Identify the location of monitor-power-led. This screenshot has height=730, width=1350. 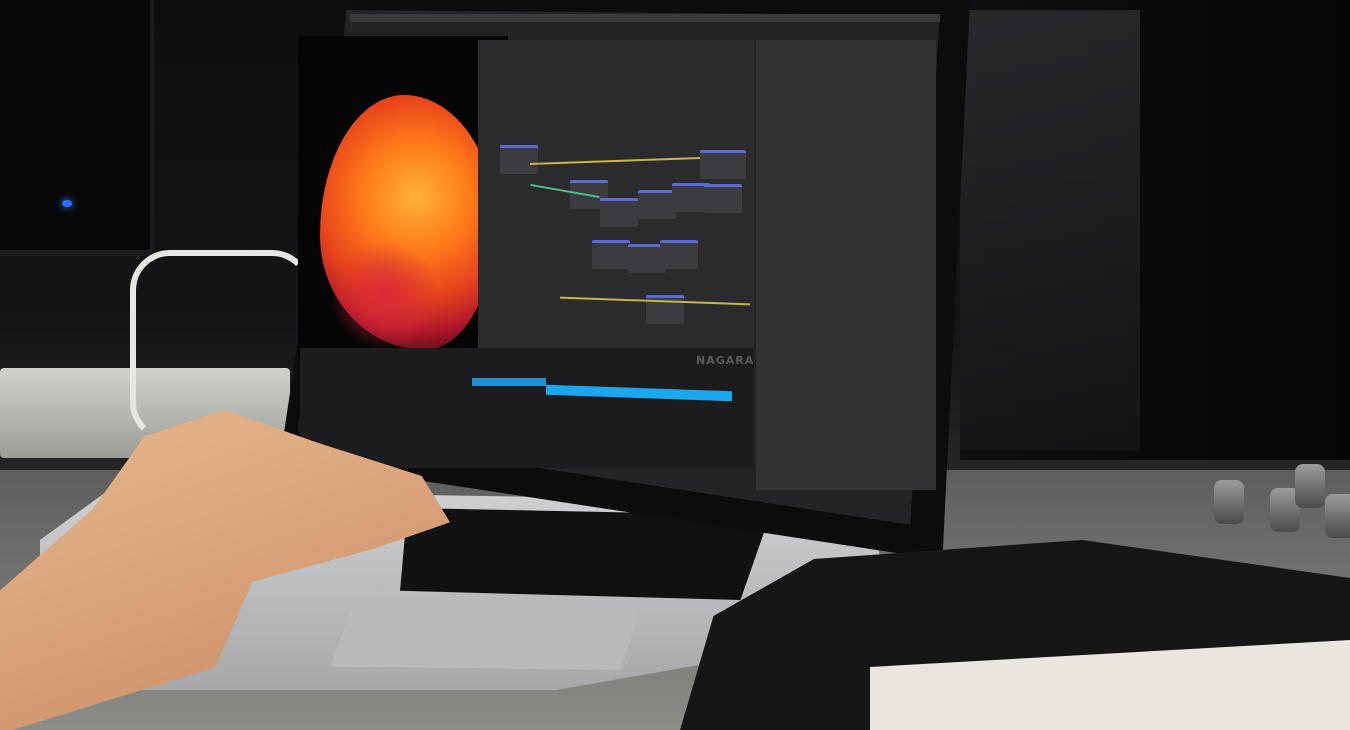
(67, 203).